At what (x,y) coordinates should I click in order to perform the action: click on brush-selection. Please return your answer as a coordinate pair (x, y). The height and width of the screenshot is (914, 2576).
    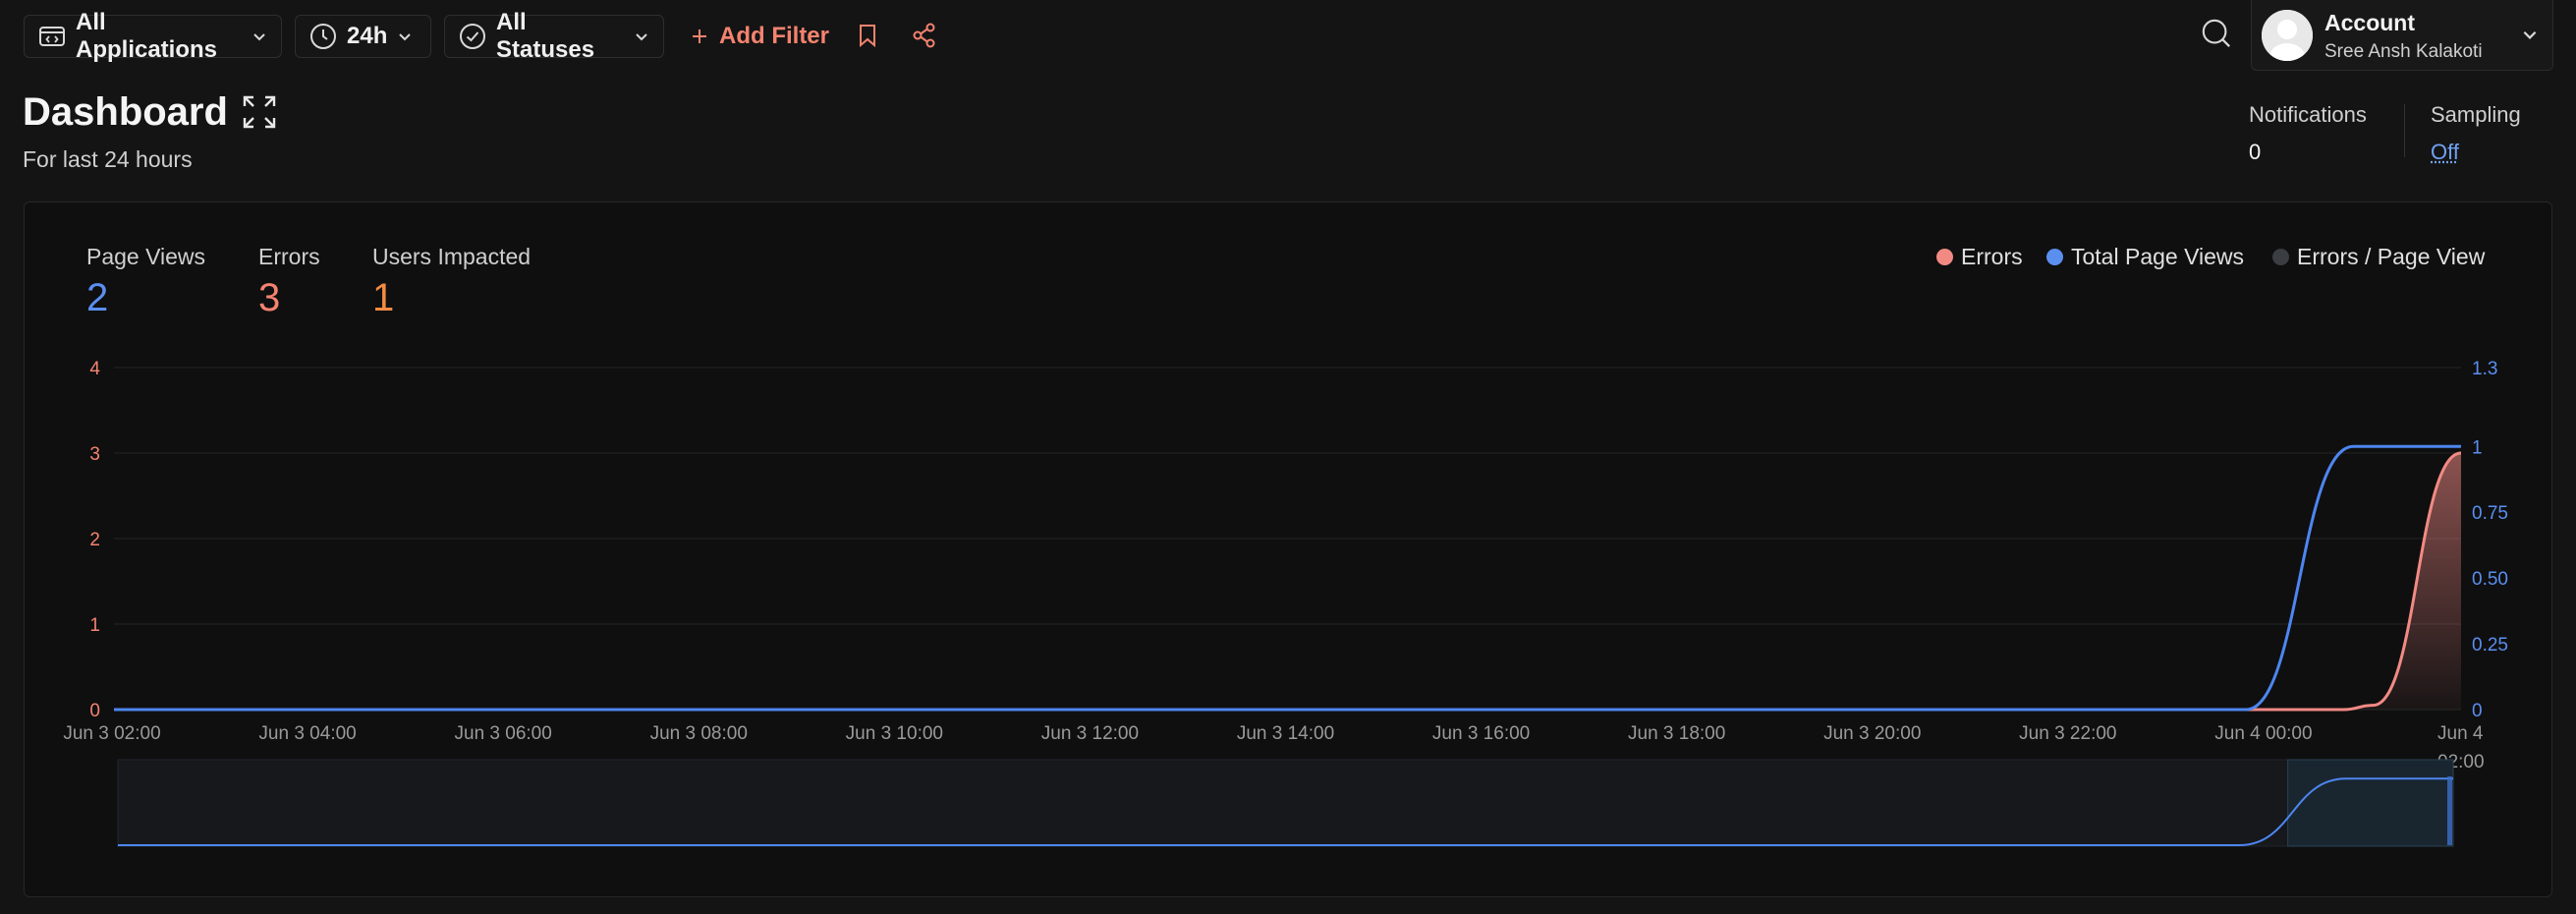
    Looking at the image, I should click on (2370, 803).